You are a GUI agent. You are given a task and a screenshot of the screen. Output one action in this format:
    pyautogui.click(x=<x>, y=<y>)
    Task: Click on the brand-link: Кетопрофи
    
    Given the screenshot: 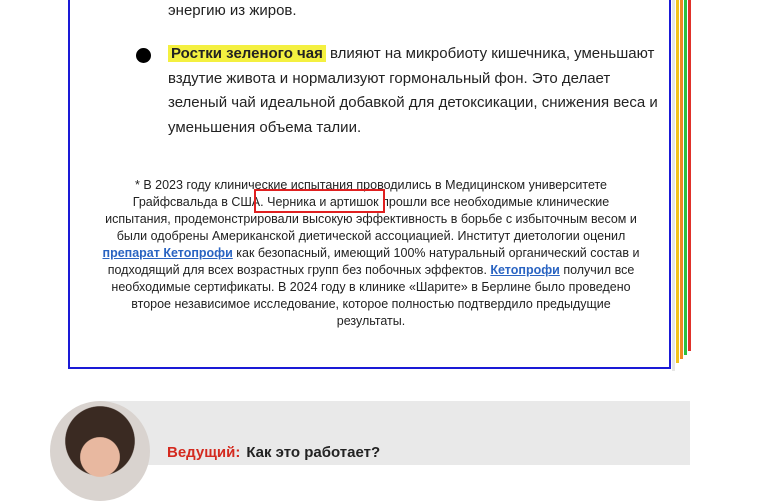 What is the action you would take?
    pyautogui.click(x=524, y=270)
    